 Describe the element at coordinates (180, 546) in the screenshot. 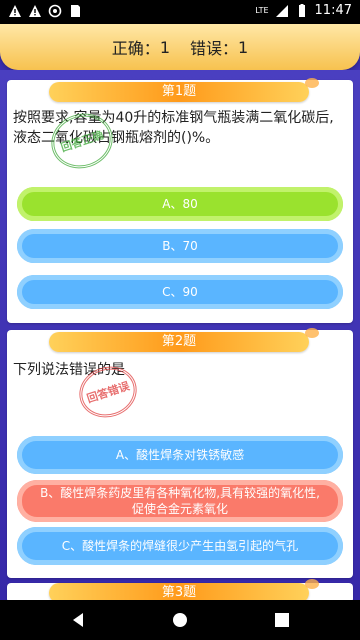

I see `option-c: C、酸性焊条的焊缝很少产生由氢引起的气孔` at that location.